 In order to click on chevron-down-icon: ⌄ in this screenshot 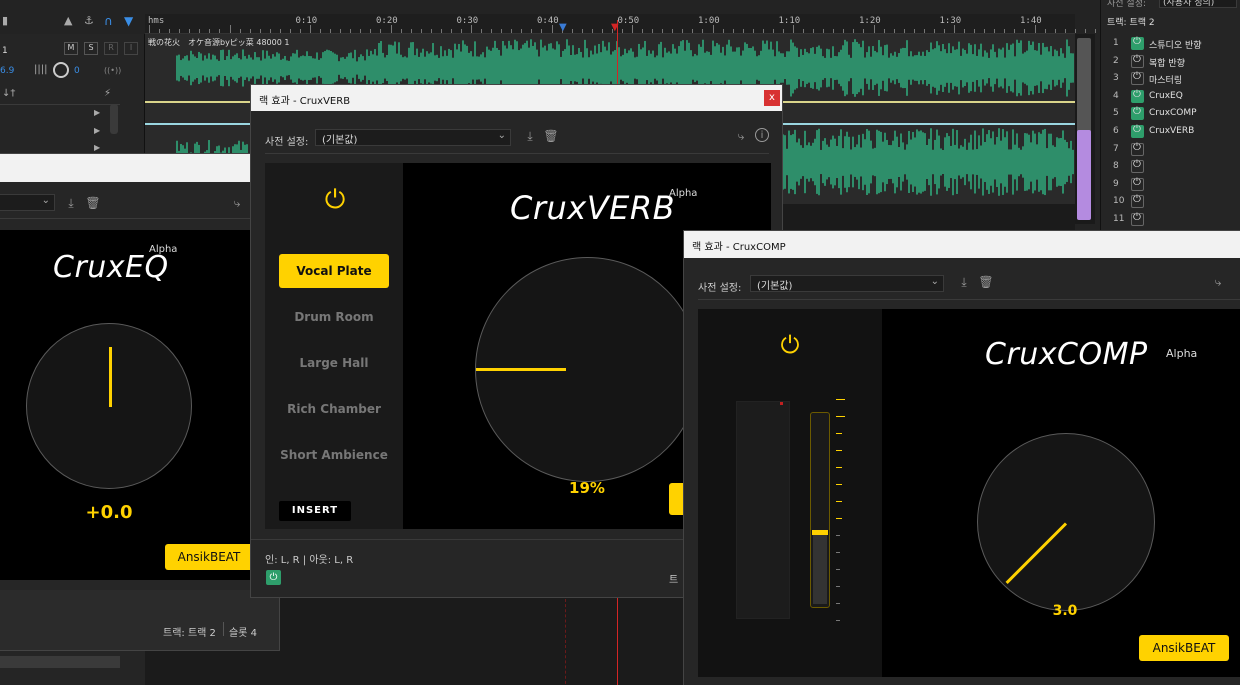, I will do `click(501, 135)`.